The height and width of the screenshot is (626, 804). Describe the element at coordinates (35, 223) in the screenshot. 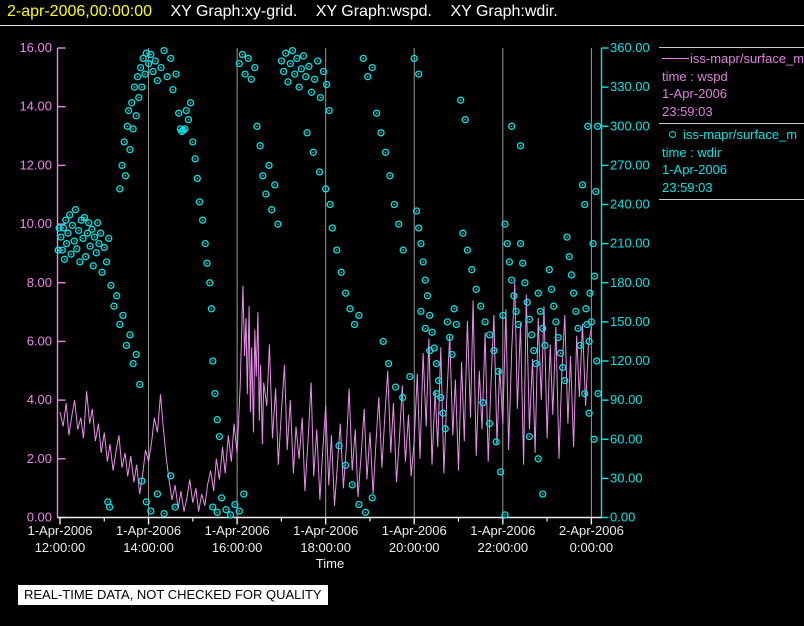

I see `svg-text: 10.00` at that location.